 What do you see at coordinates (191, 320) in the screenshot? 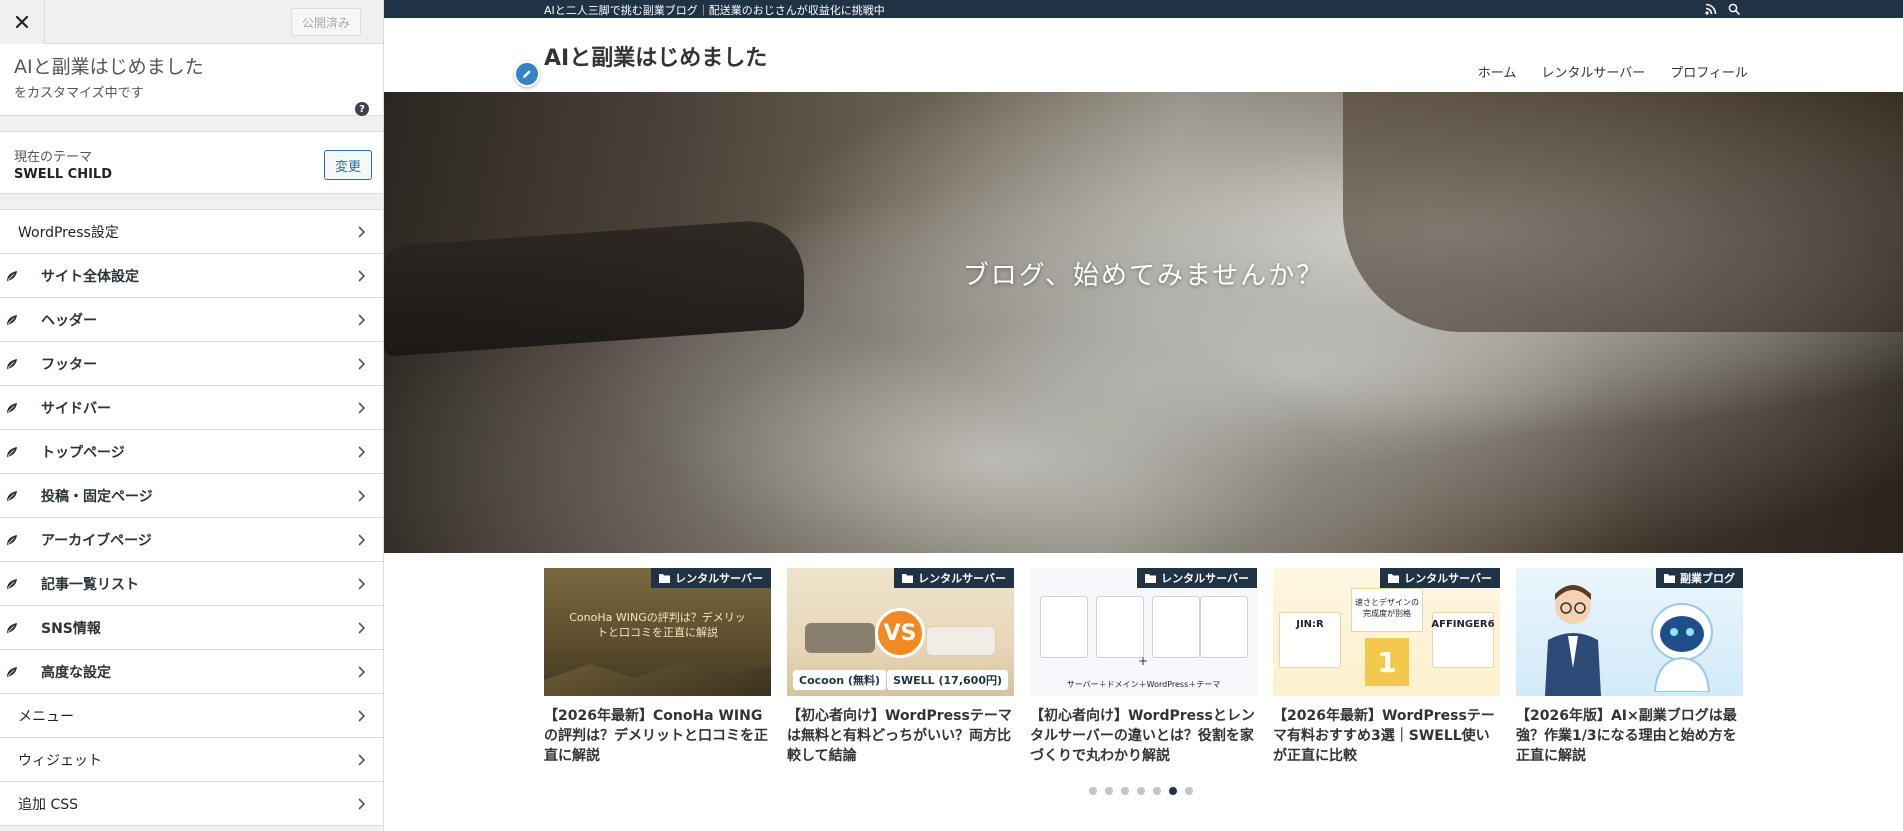
I see `panel-item-item-2: ヘッダー` at bounding box center [191, 320].